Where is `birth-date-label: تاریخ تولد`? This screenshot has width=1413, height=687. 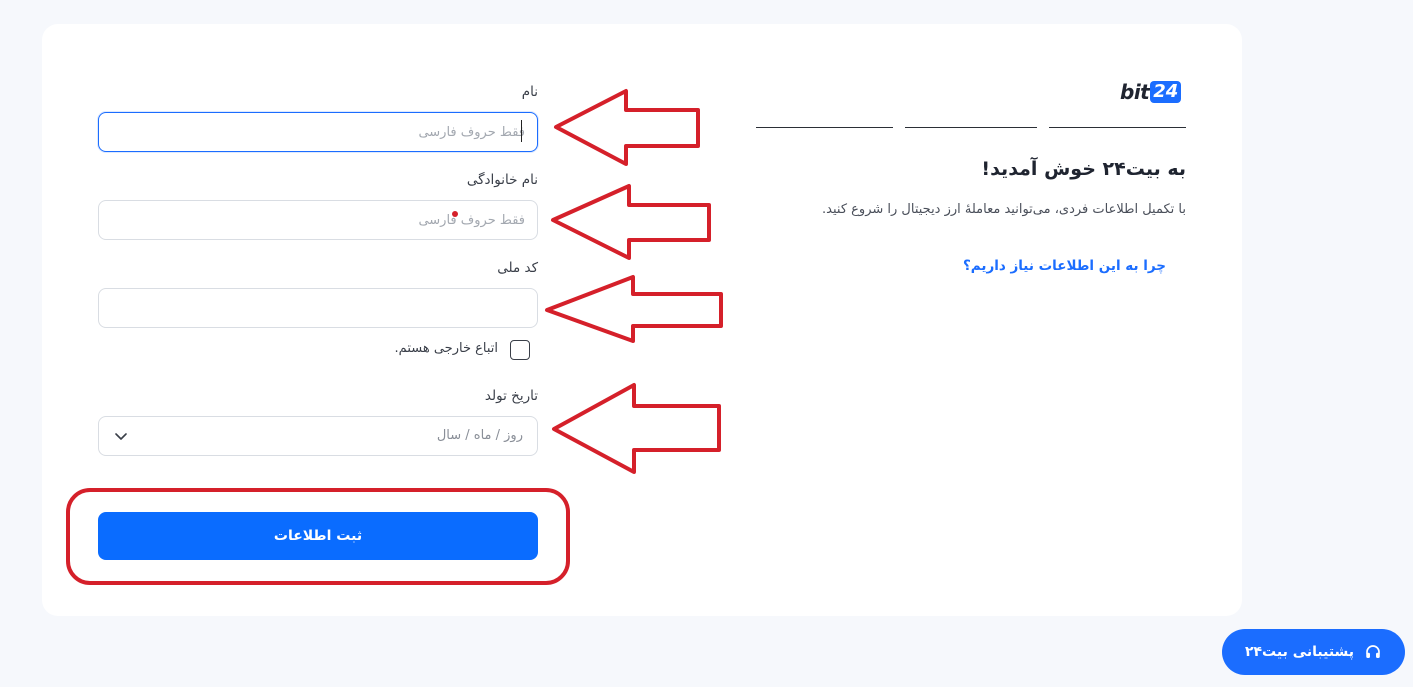 birth-date-label: تاریخ تولد is located at coordinates (511, 396).